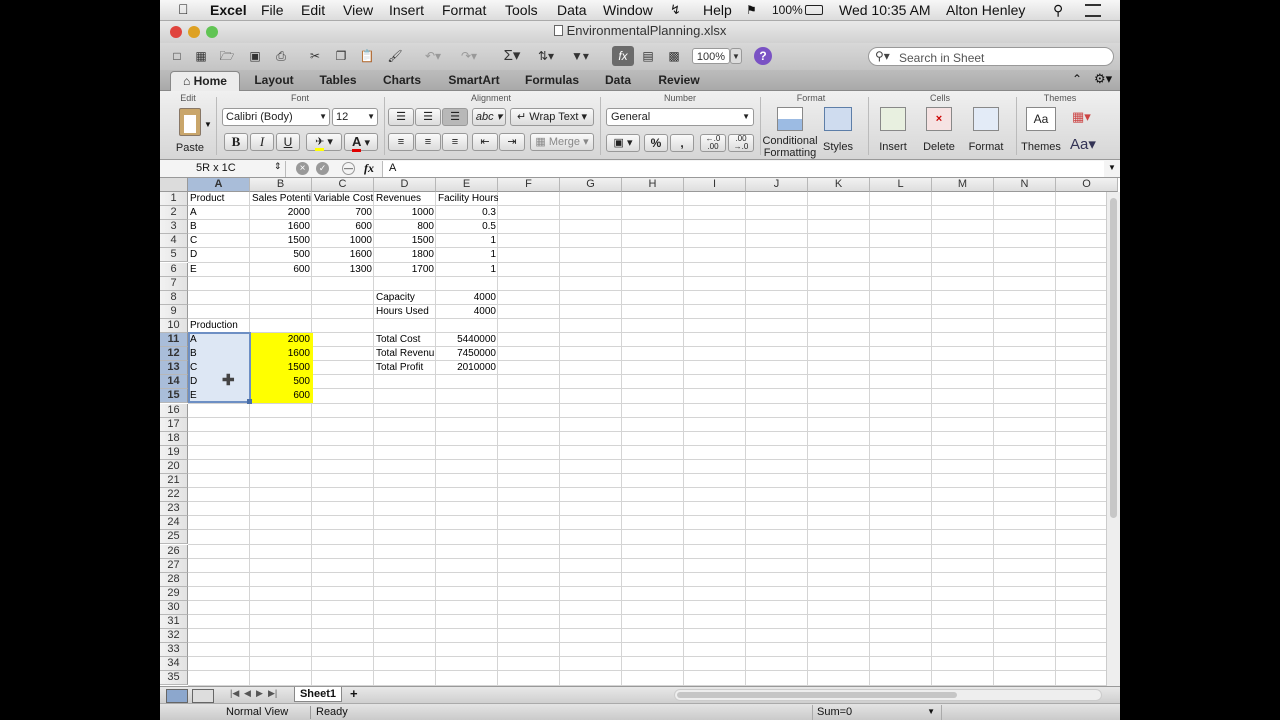  Describe the element at coordinates (546, 56) in the screenshot. I see `sort-icon: ⇅▾` at that location.